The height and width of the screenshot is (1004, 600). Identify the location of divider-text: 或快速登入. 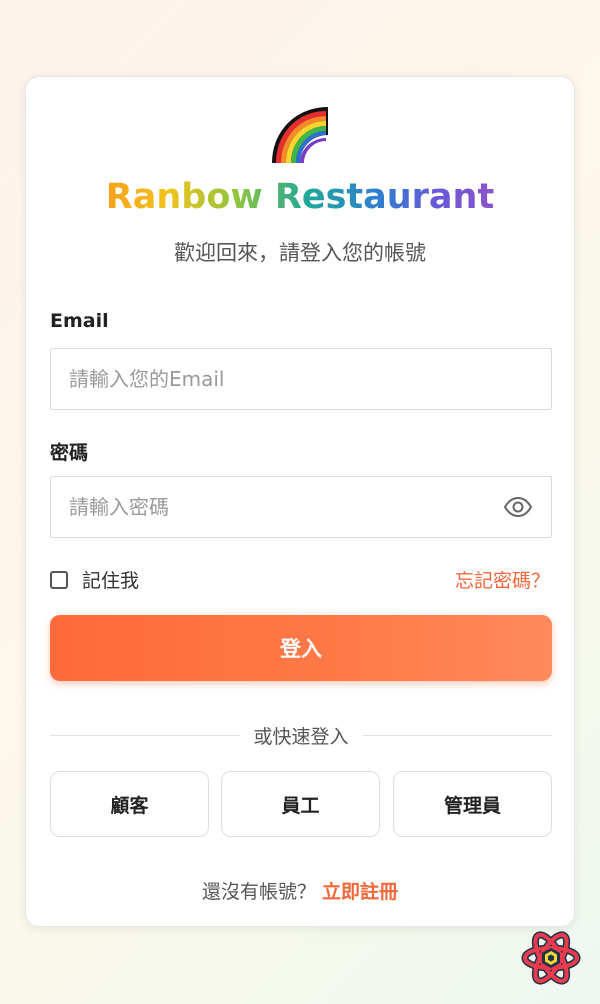
(301, 737).